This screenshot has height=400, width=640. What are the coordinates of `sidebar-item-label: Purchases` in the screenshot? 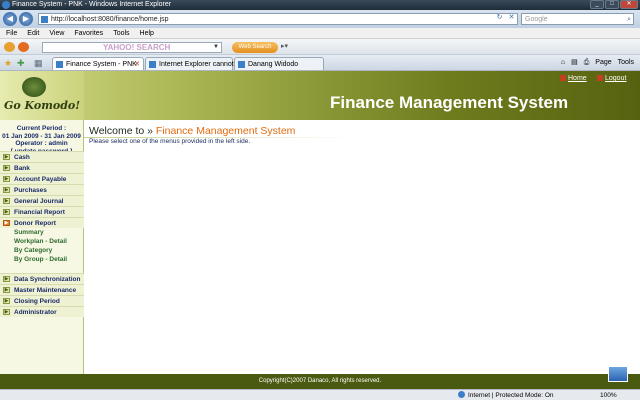 It's located at (30, 190).